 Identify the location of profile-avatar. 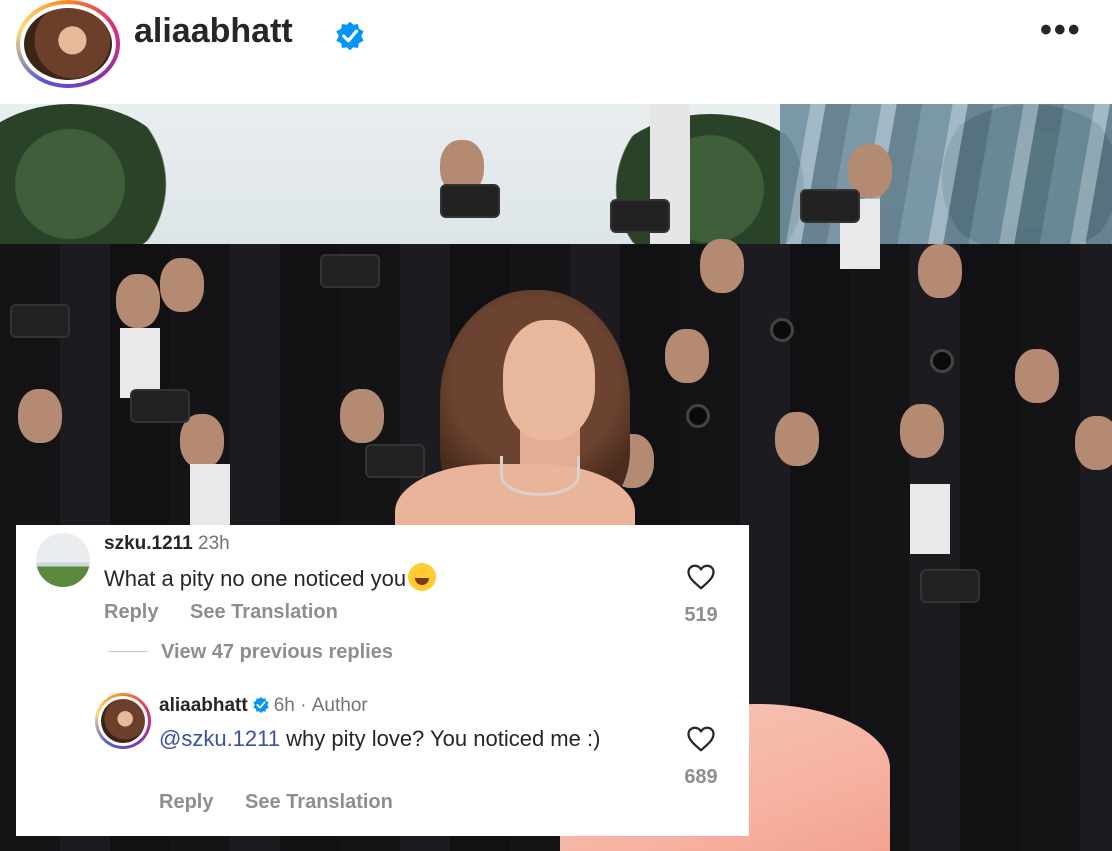
(68, 44).